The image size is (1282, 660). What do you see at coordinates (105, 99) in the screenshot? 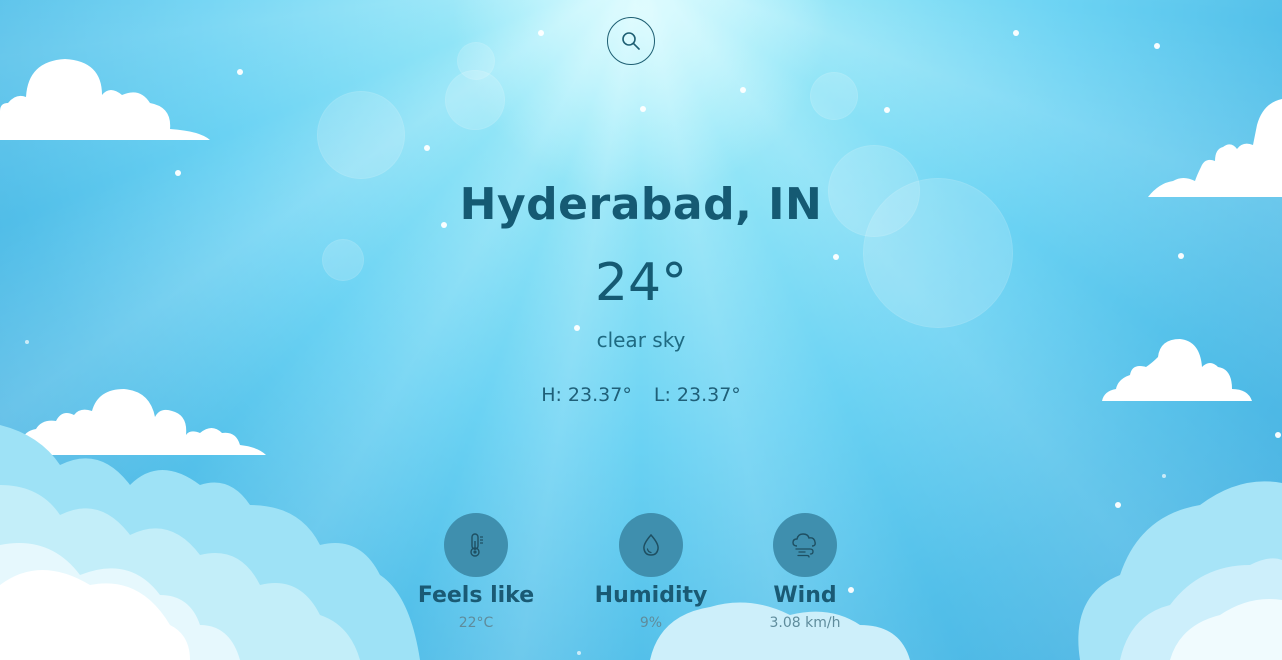
I see `cloud-top-left` at bounding box center [105, 99].